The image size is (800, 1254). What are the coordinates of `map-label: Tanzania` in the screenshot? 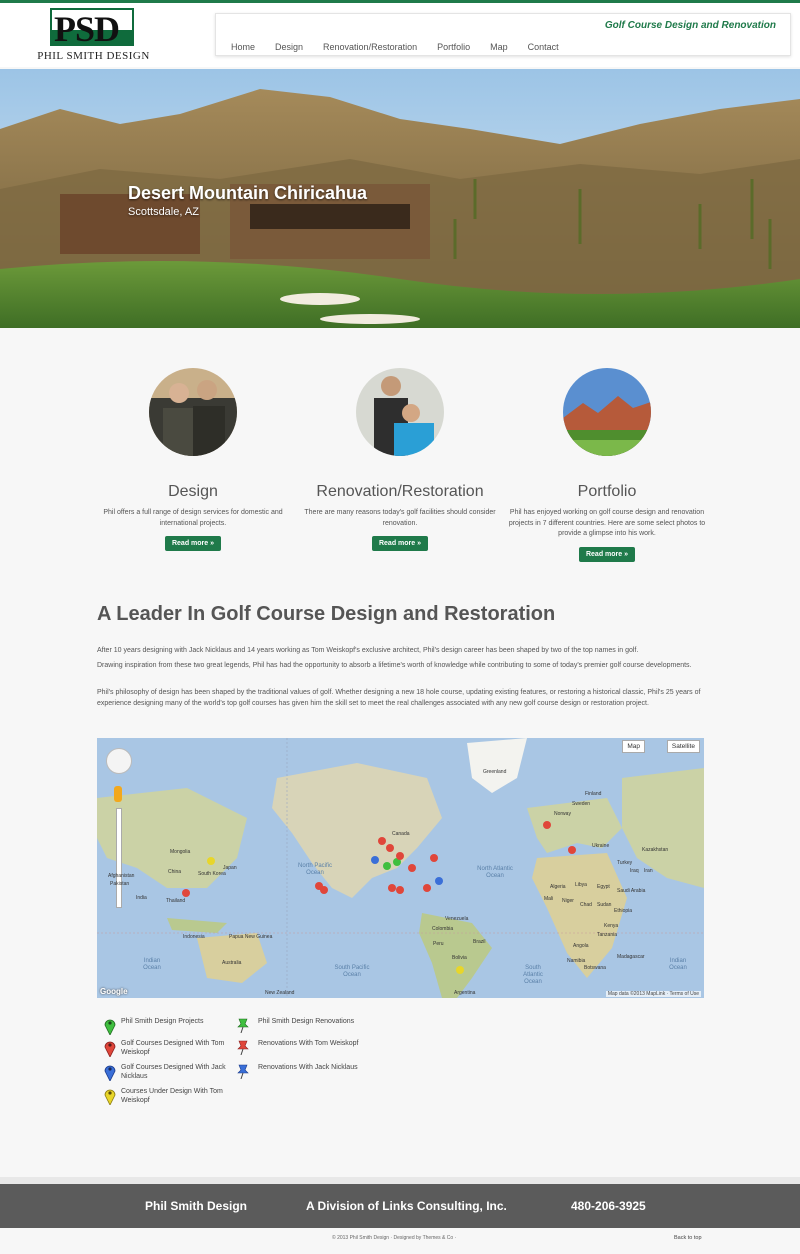 It's located at (607, 935).